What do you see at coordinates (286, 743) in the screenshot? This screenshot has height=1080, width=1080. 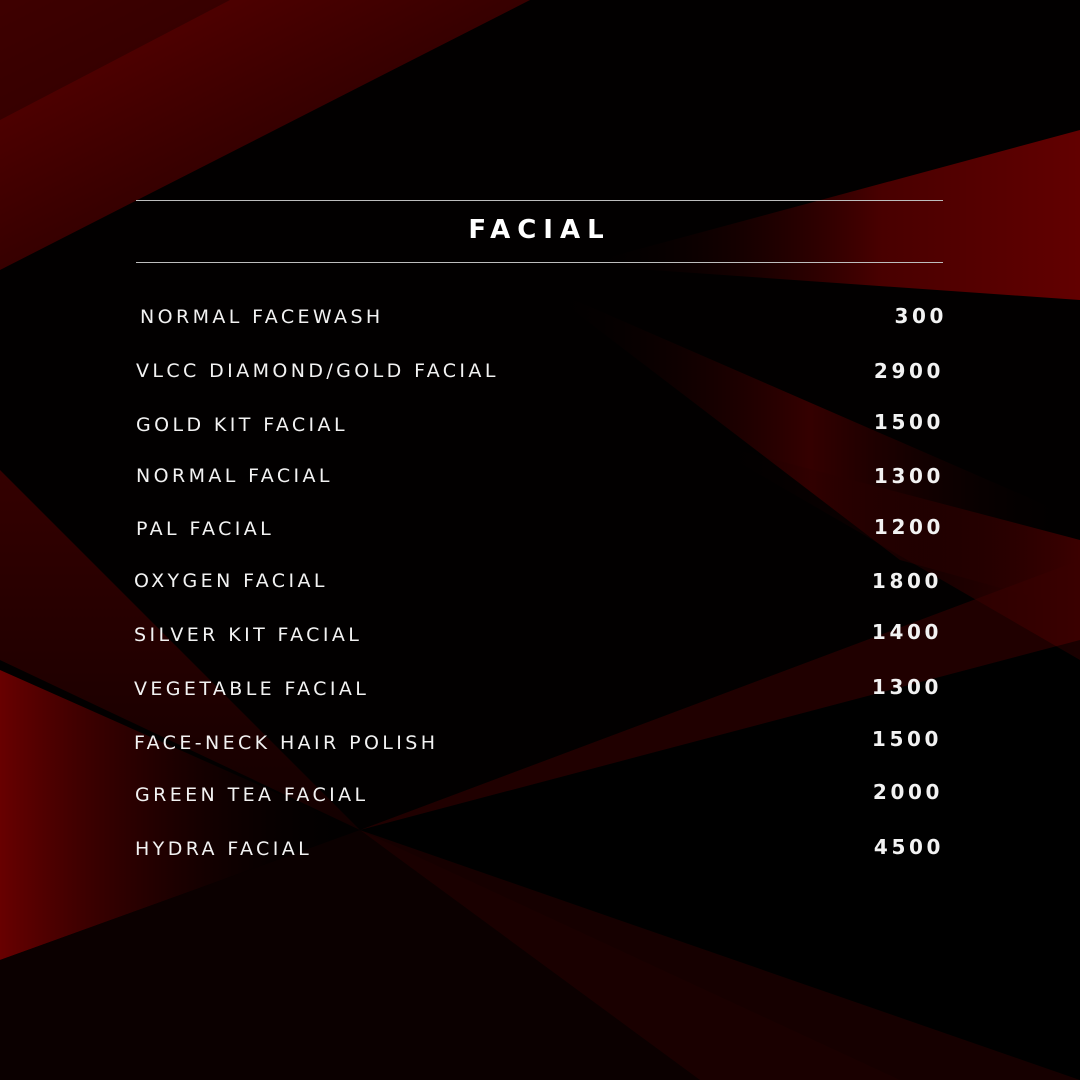 I see `item-name: FACE-NECK HAIR POLISH` at bounding box center [286, 743].